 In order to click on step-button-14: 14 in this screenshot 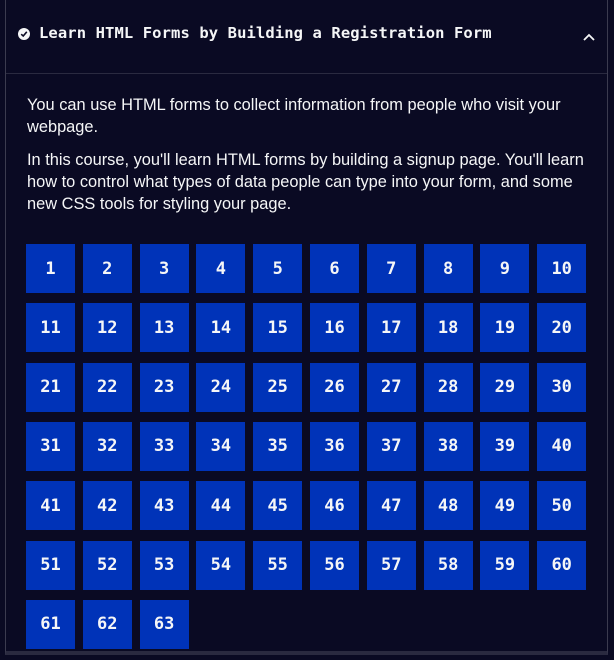, I will do `click(221, 328)`.